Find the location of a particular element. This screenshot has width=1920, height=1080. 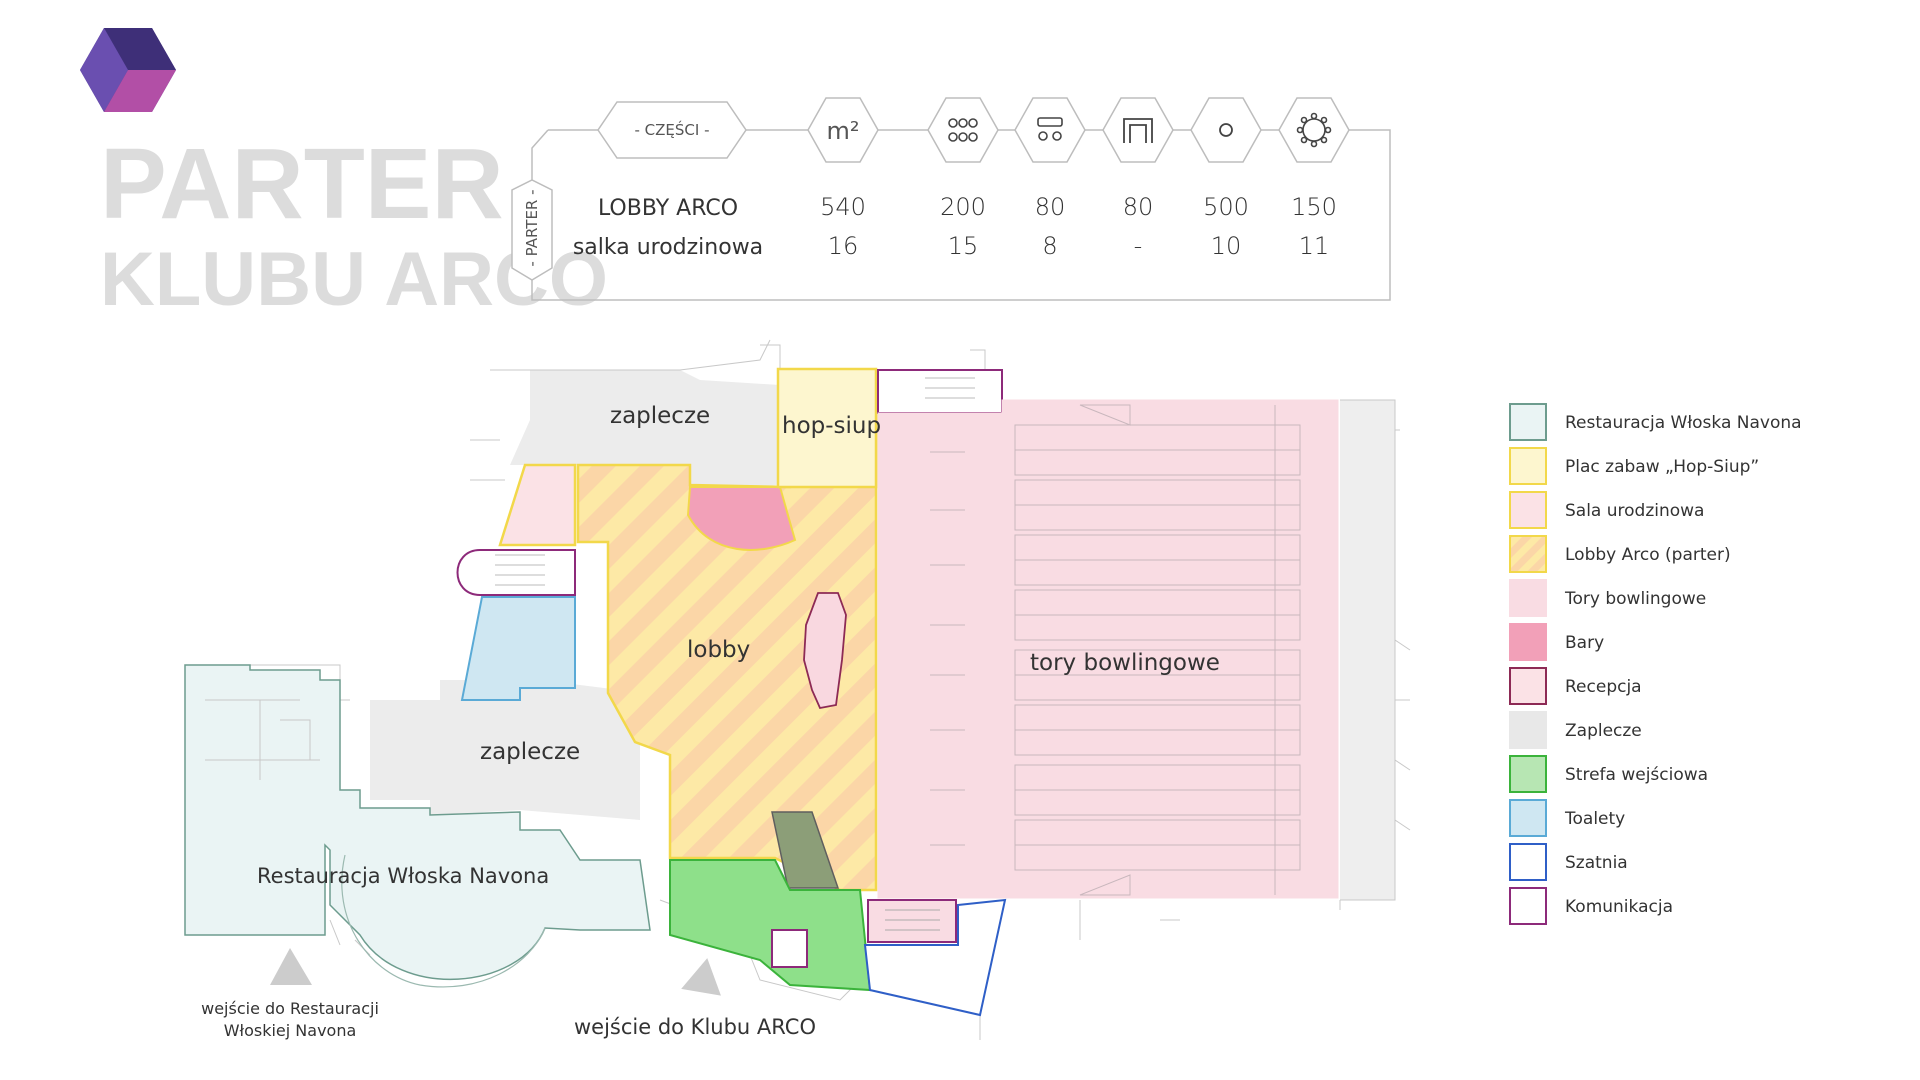

legend-label: Recepcja is located at coordinates (1603, 687).